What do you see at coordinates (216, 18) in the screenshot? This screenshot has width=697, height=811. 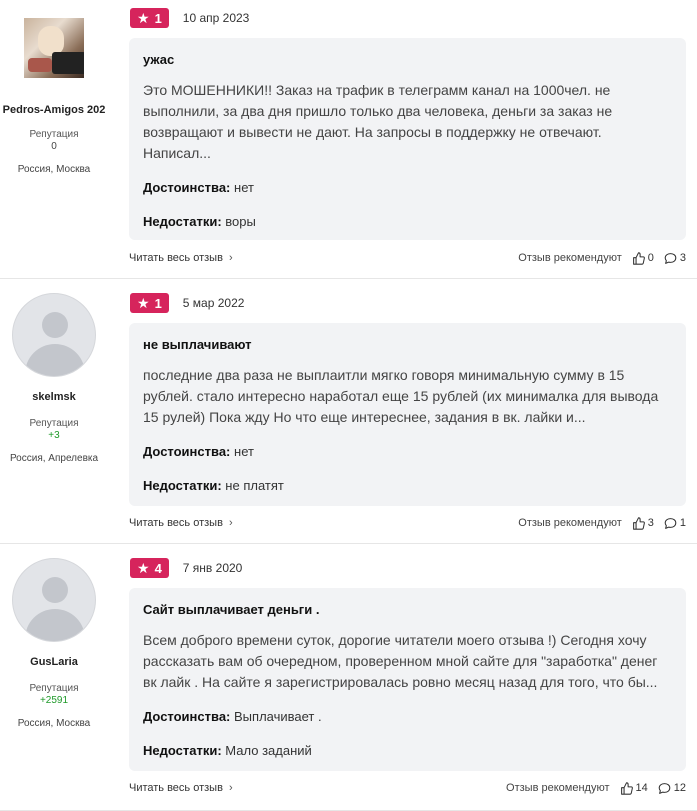 I see `review-date: 10 апр 2023` at bounding box center [216, 18].